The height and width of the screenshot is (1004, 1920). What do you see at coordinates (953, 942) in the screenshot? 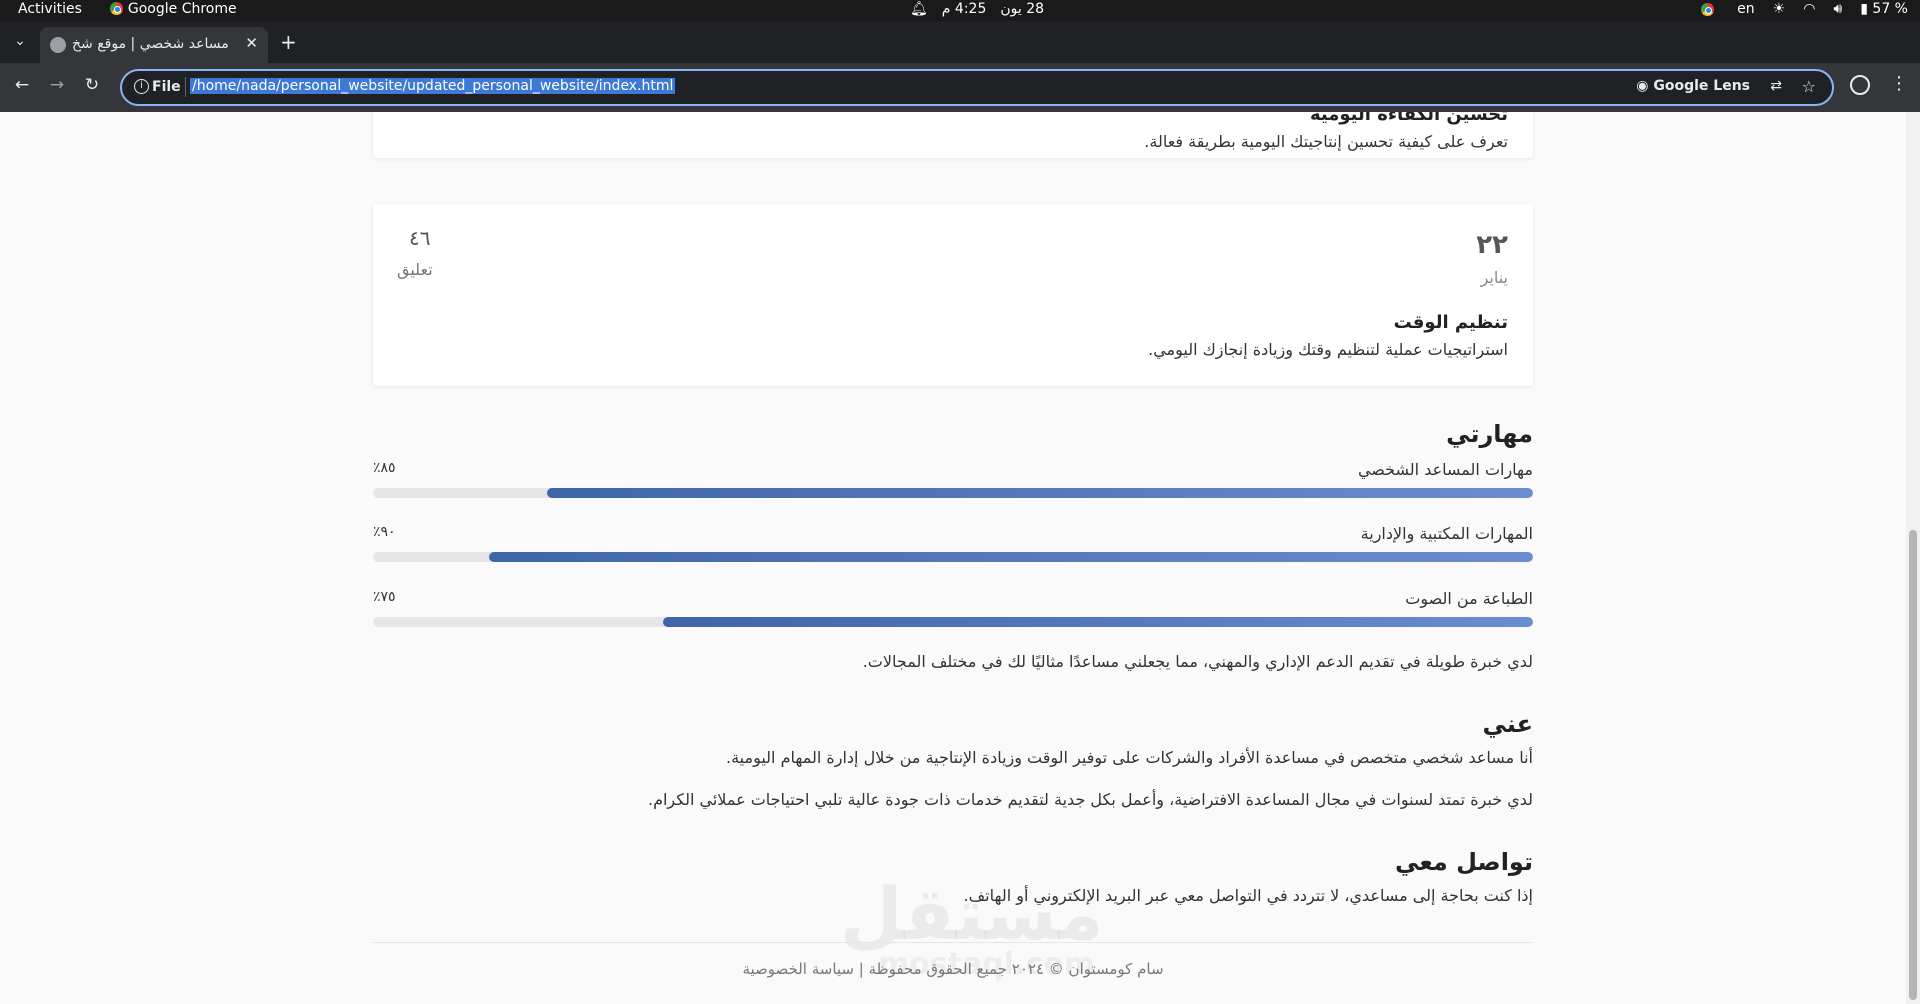
I see `footer-divider` at bounding box center [953, 942].